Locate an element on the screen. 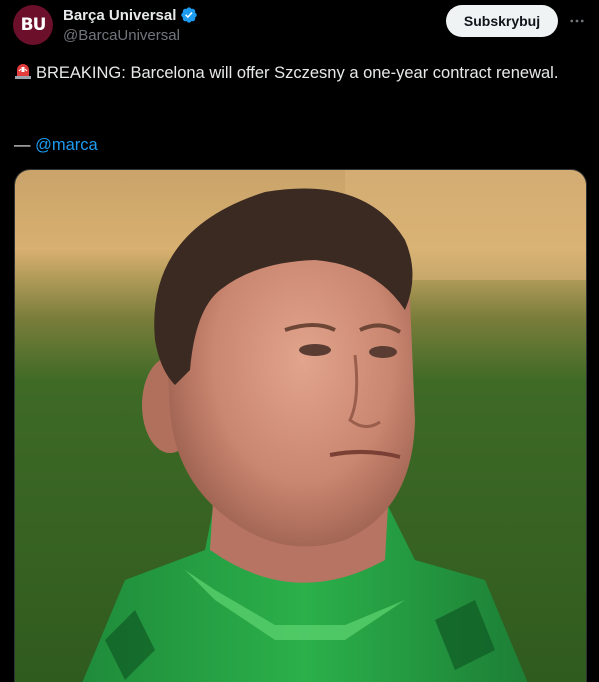 The width and height of the screenshot is (599, 682). tweet-source: — @marca is located at coordinates (56, 145).